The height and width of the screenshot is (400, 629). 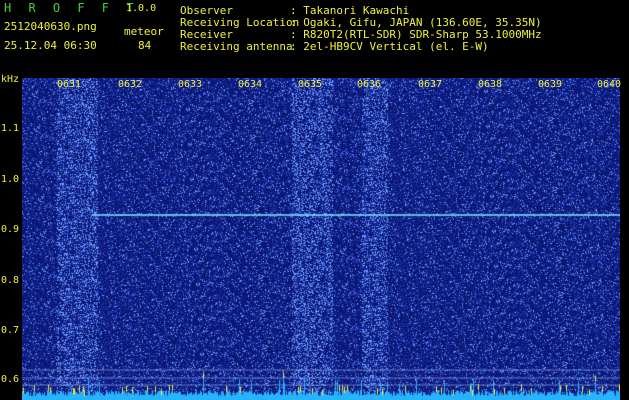 What do you see at coordinates (236, 46) in the screenshot?
I see `antenna-label: Receiving antenna` at bounding box center [236, 46].